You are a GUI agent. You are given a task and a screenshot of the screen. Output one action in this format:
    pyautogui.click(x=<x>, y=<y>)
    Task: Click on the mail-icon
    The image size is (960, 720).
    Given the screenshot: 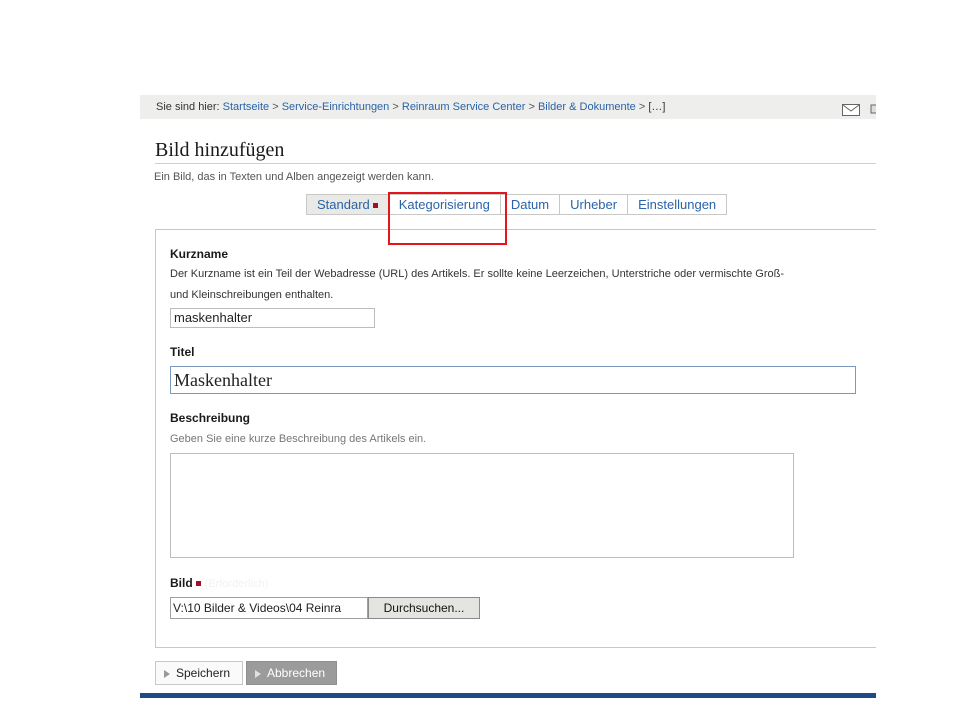 What is the action you would take?
    pyautogui.click(x=849, y=113)
    